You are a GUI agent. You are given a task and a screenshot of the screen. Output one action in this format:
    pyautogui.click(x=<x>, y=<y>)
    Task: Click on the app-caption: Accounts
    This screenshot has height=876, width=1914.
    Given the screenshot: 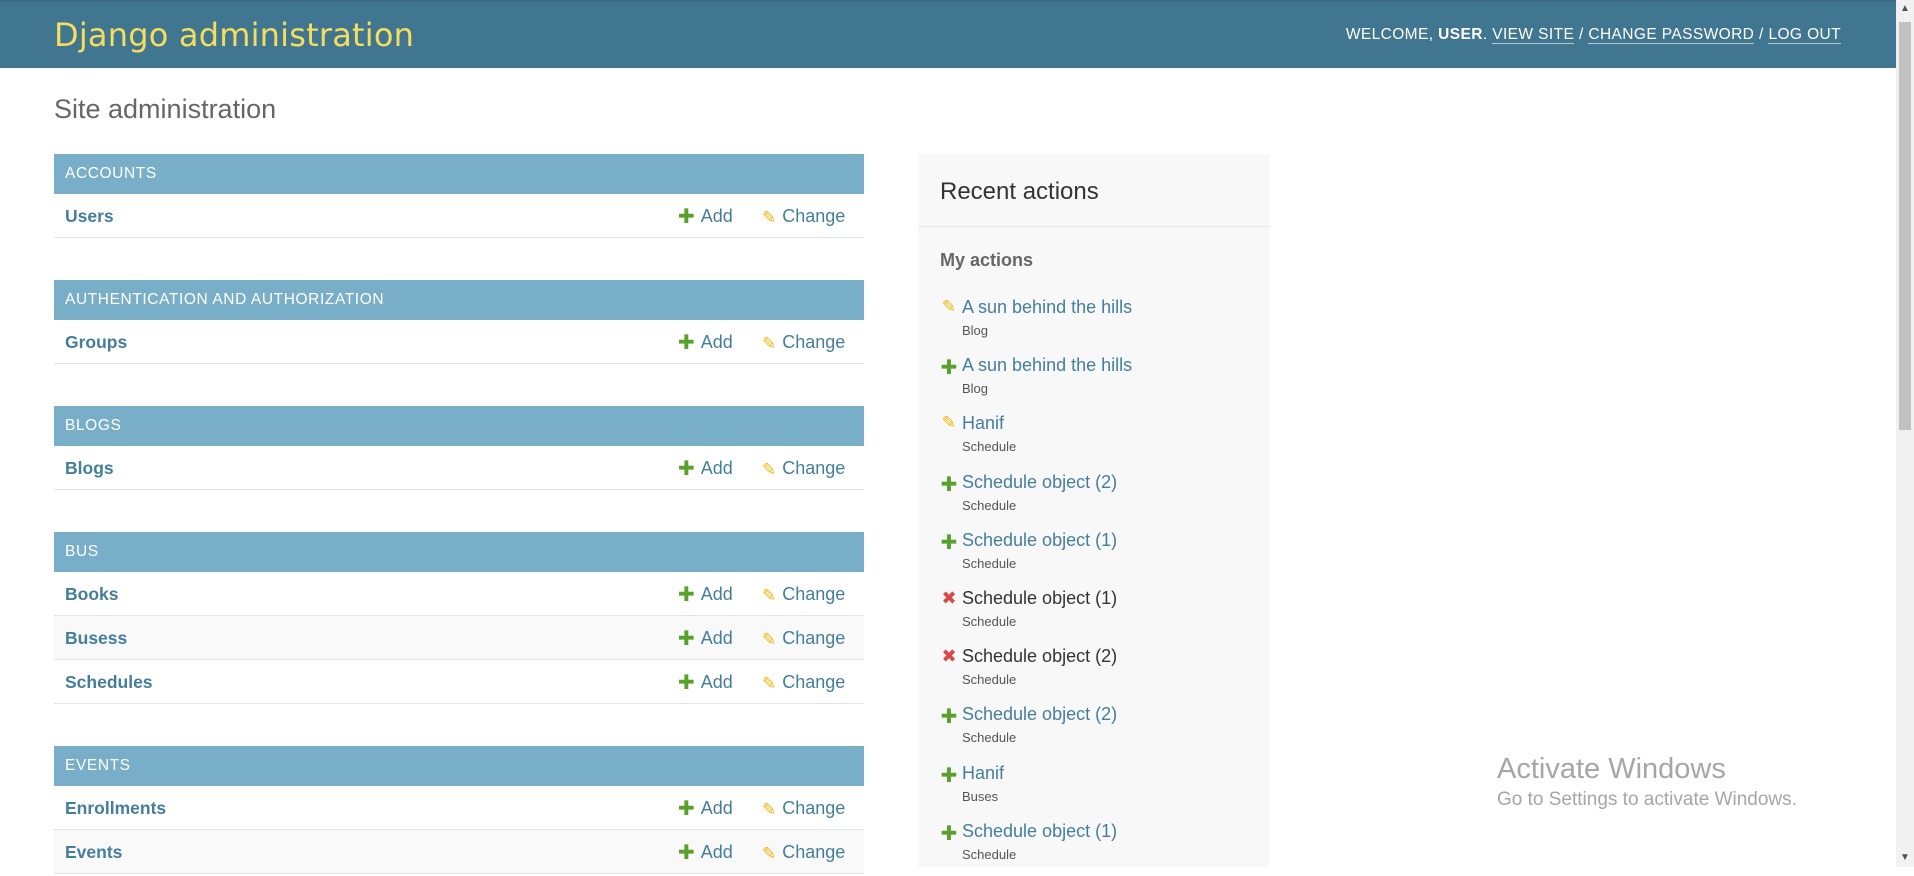 What is the action you would take?
    pyautogui.click(x=459, y=174)
    